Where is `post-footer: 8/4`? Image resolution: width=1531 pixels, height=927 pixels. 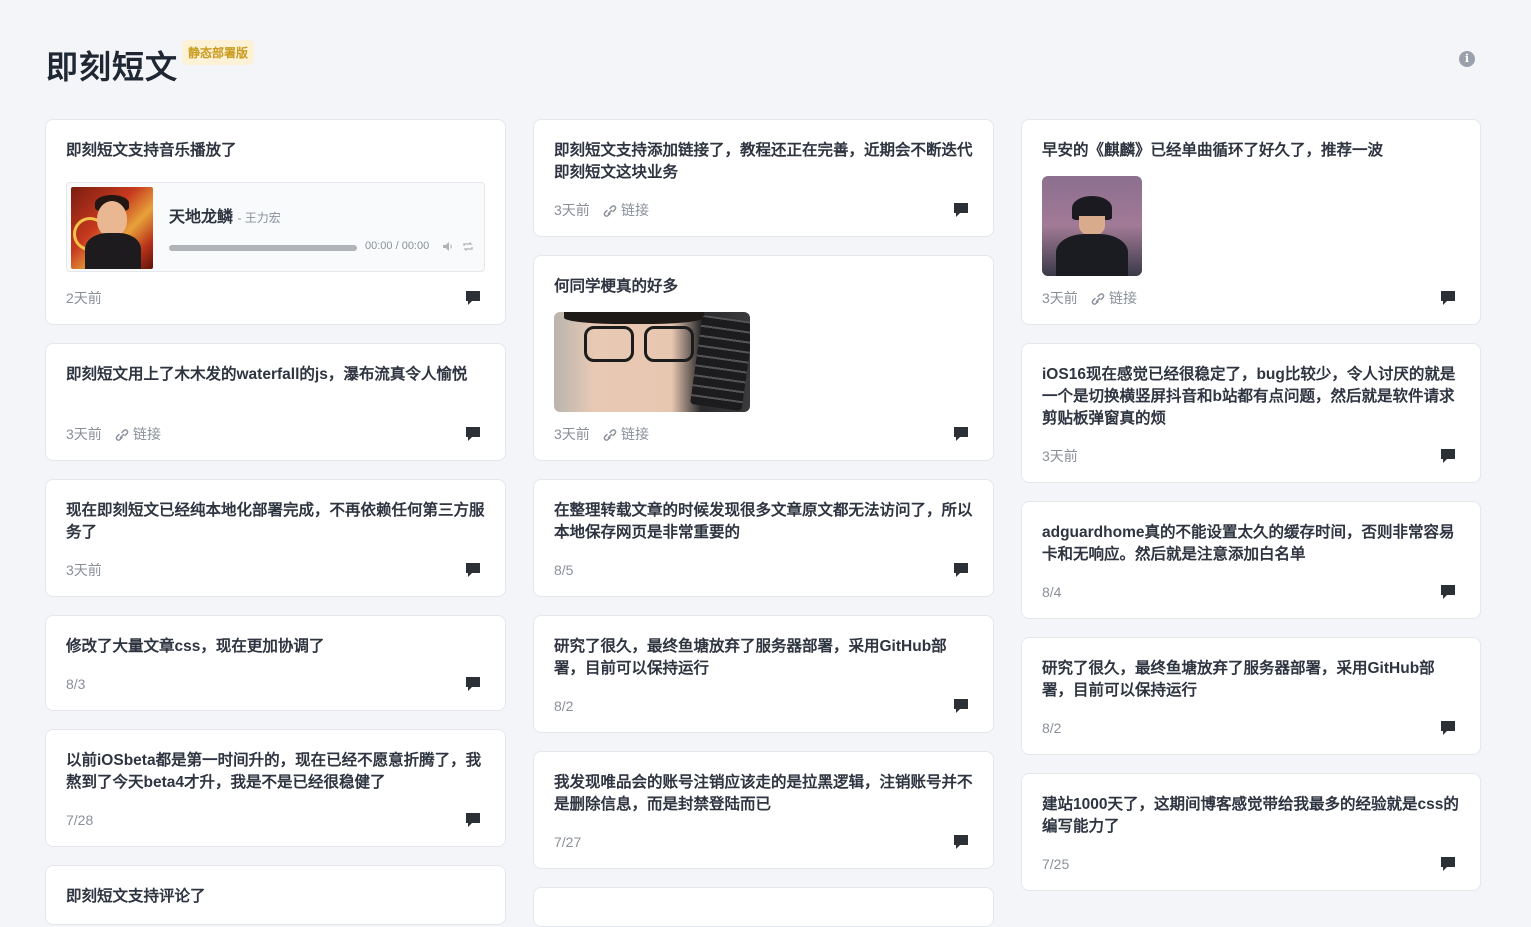 post-footer: 8/4 is located at coordinates (1249, 592).